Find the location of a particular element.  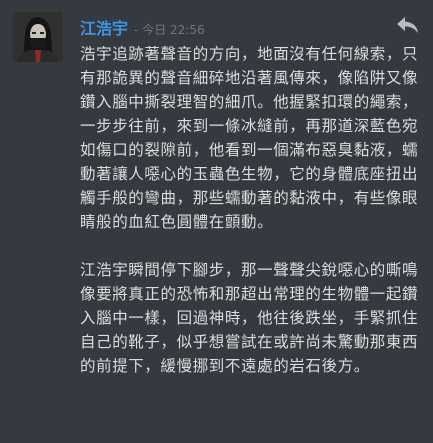

message-timestamp: - 今日 22:56 is located at coordinates (169, 29).